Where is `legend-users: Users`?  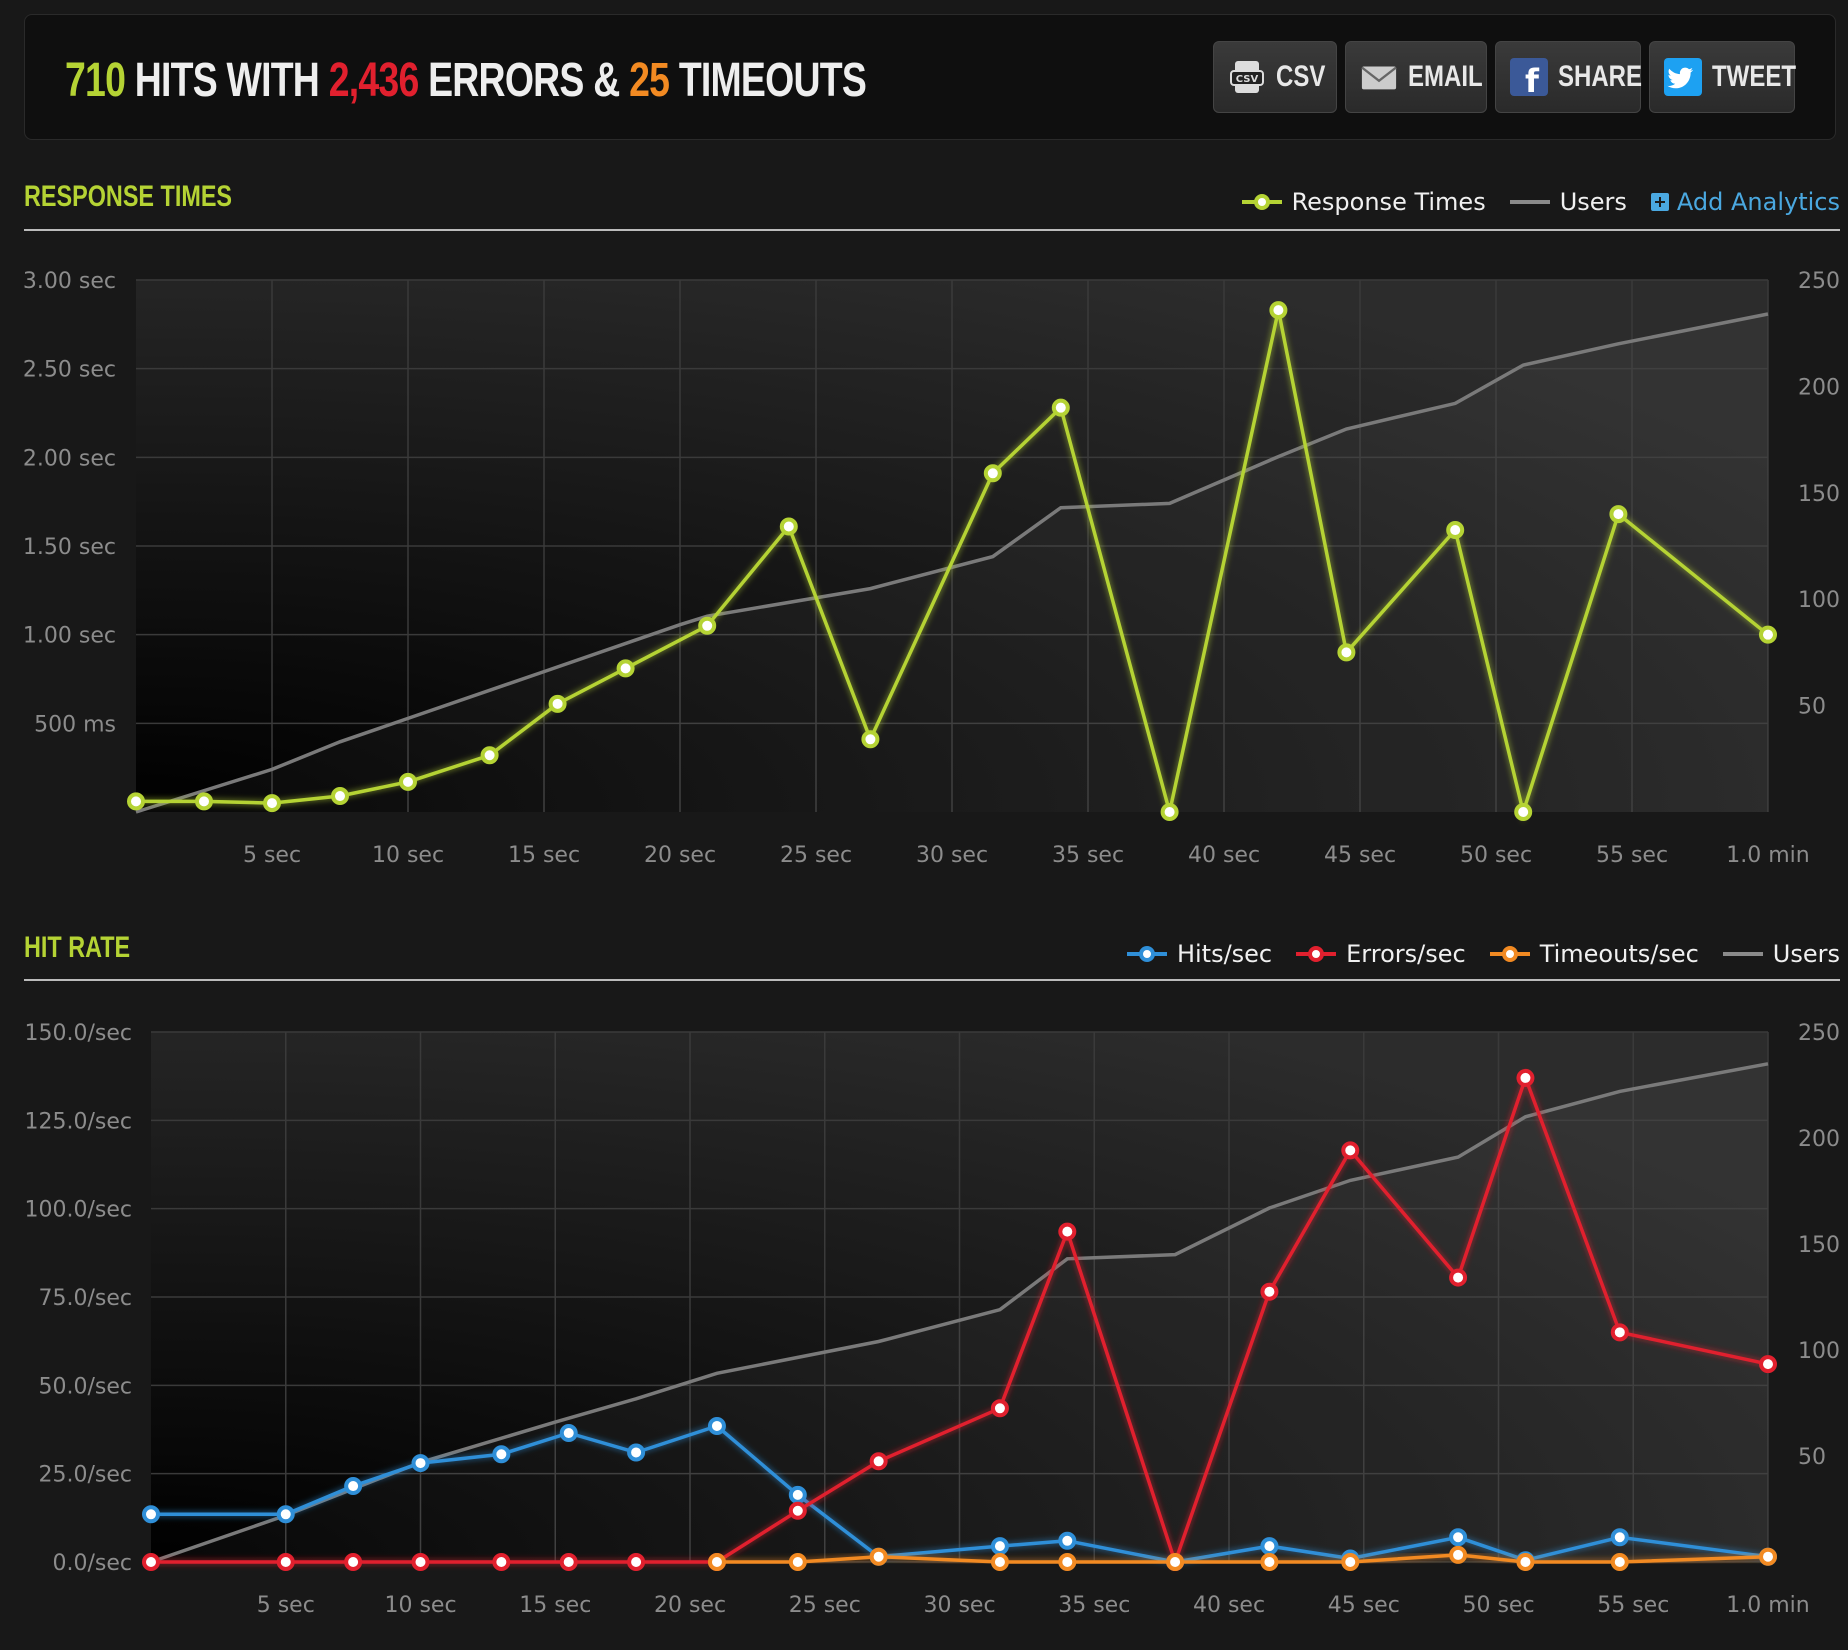
legend-users: Users is located at coordinates (1568, 202).